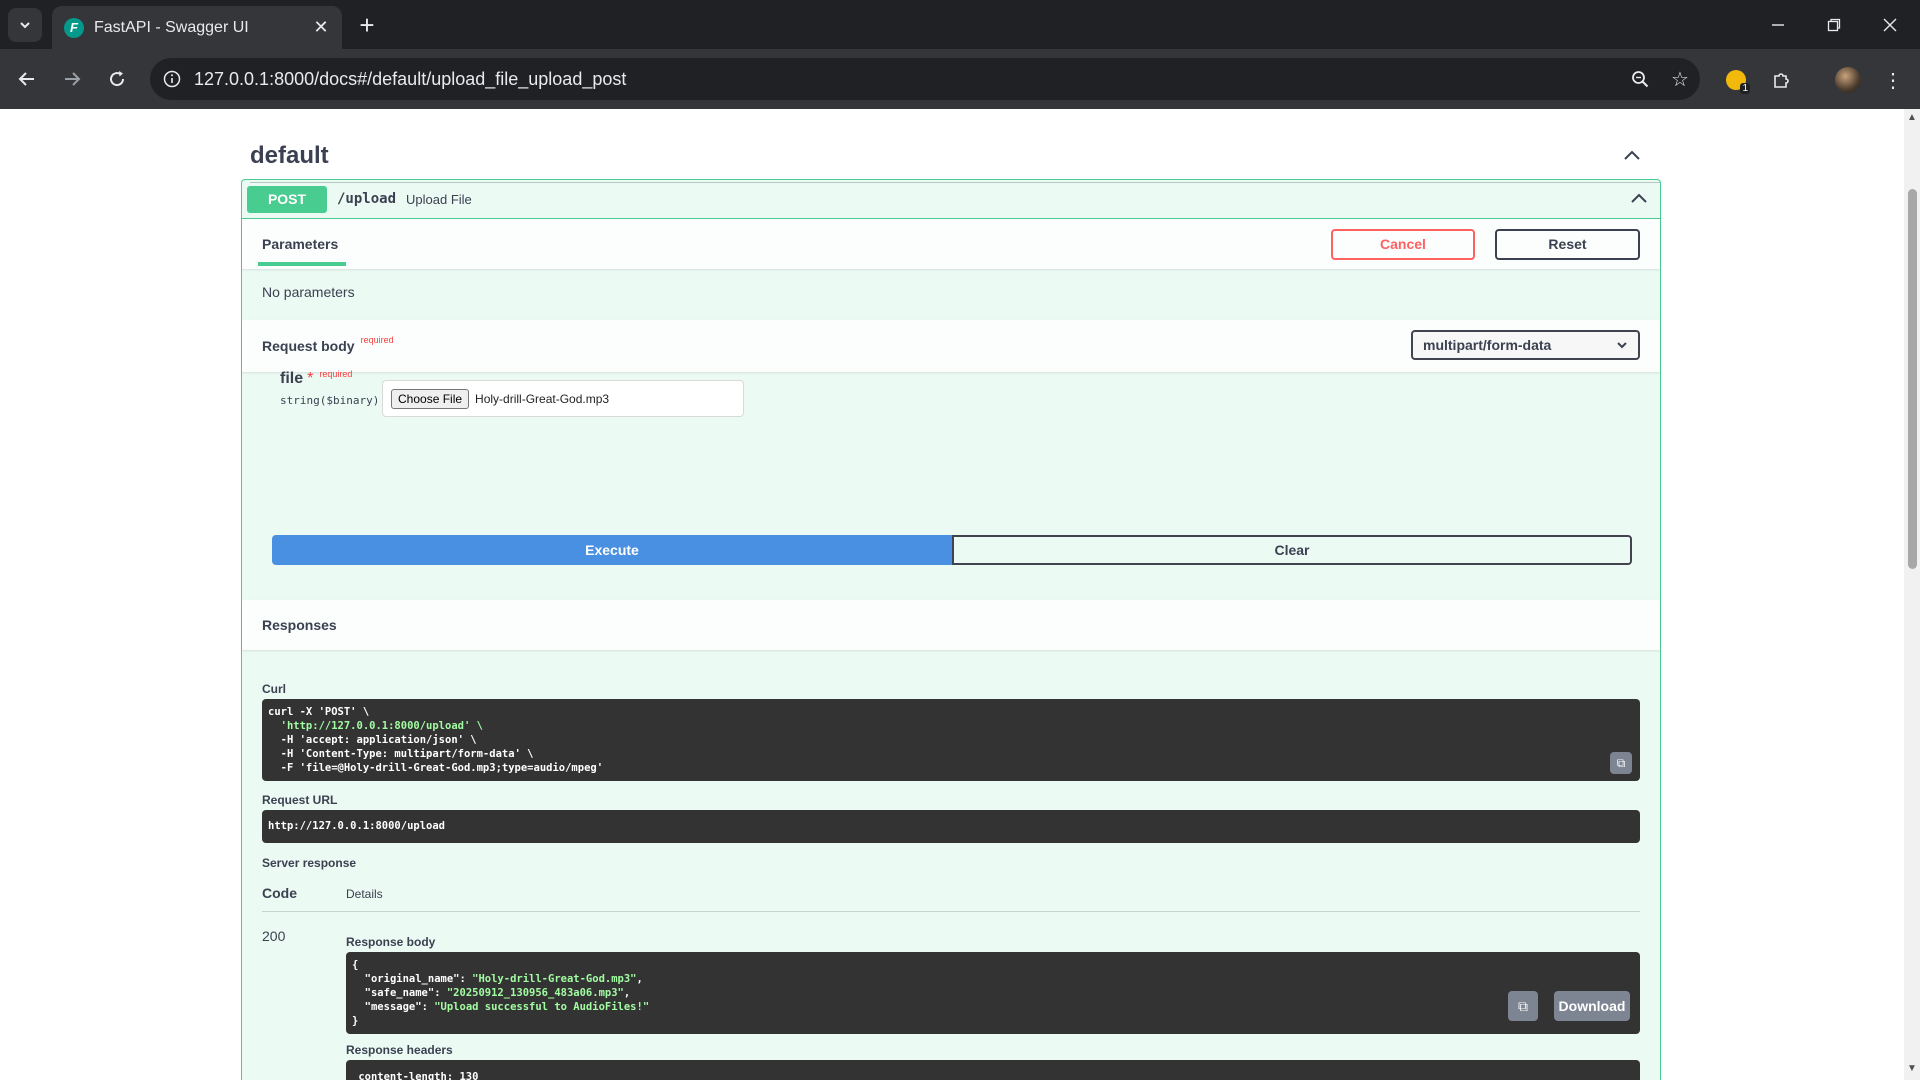  I want to click on param-required-label: required, so click(336, 374).